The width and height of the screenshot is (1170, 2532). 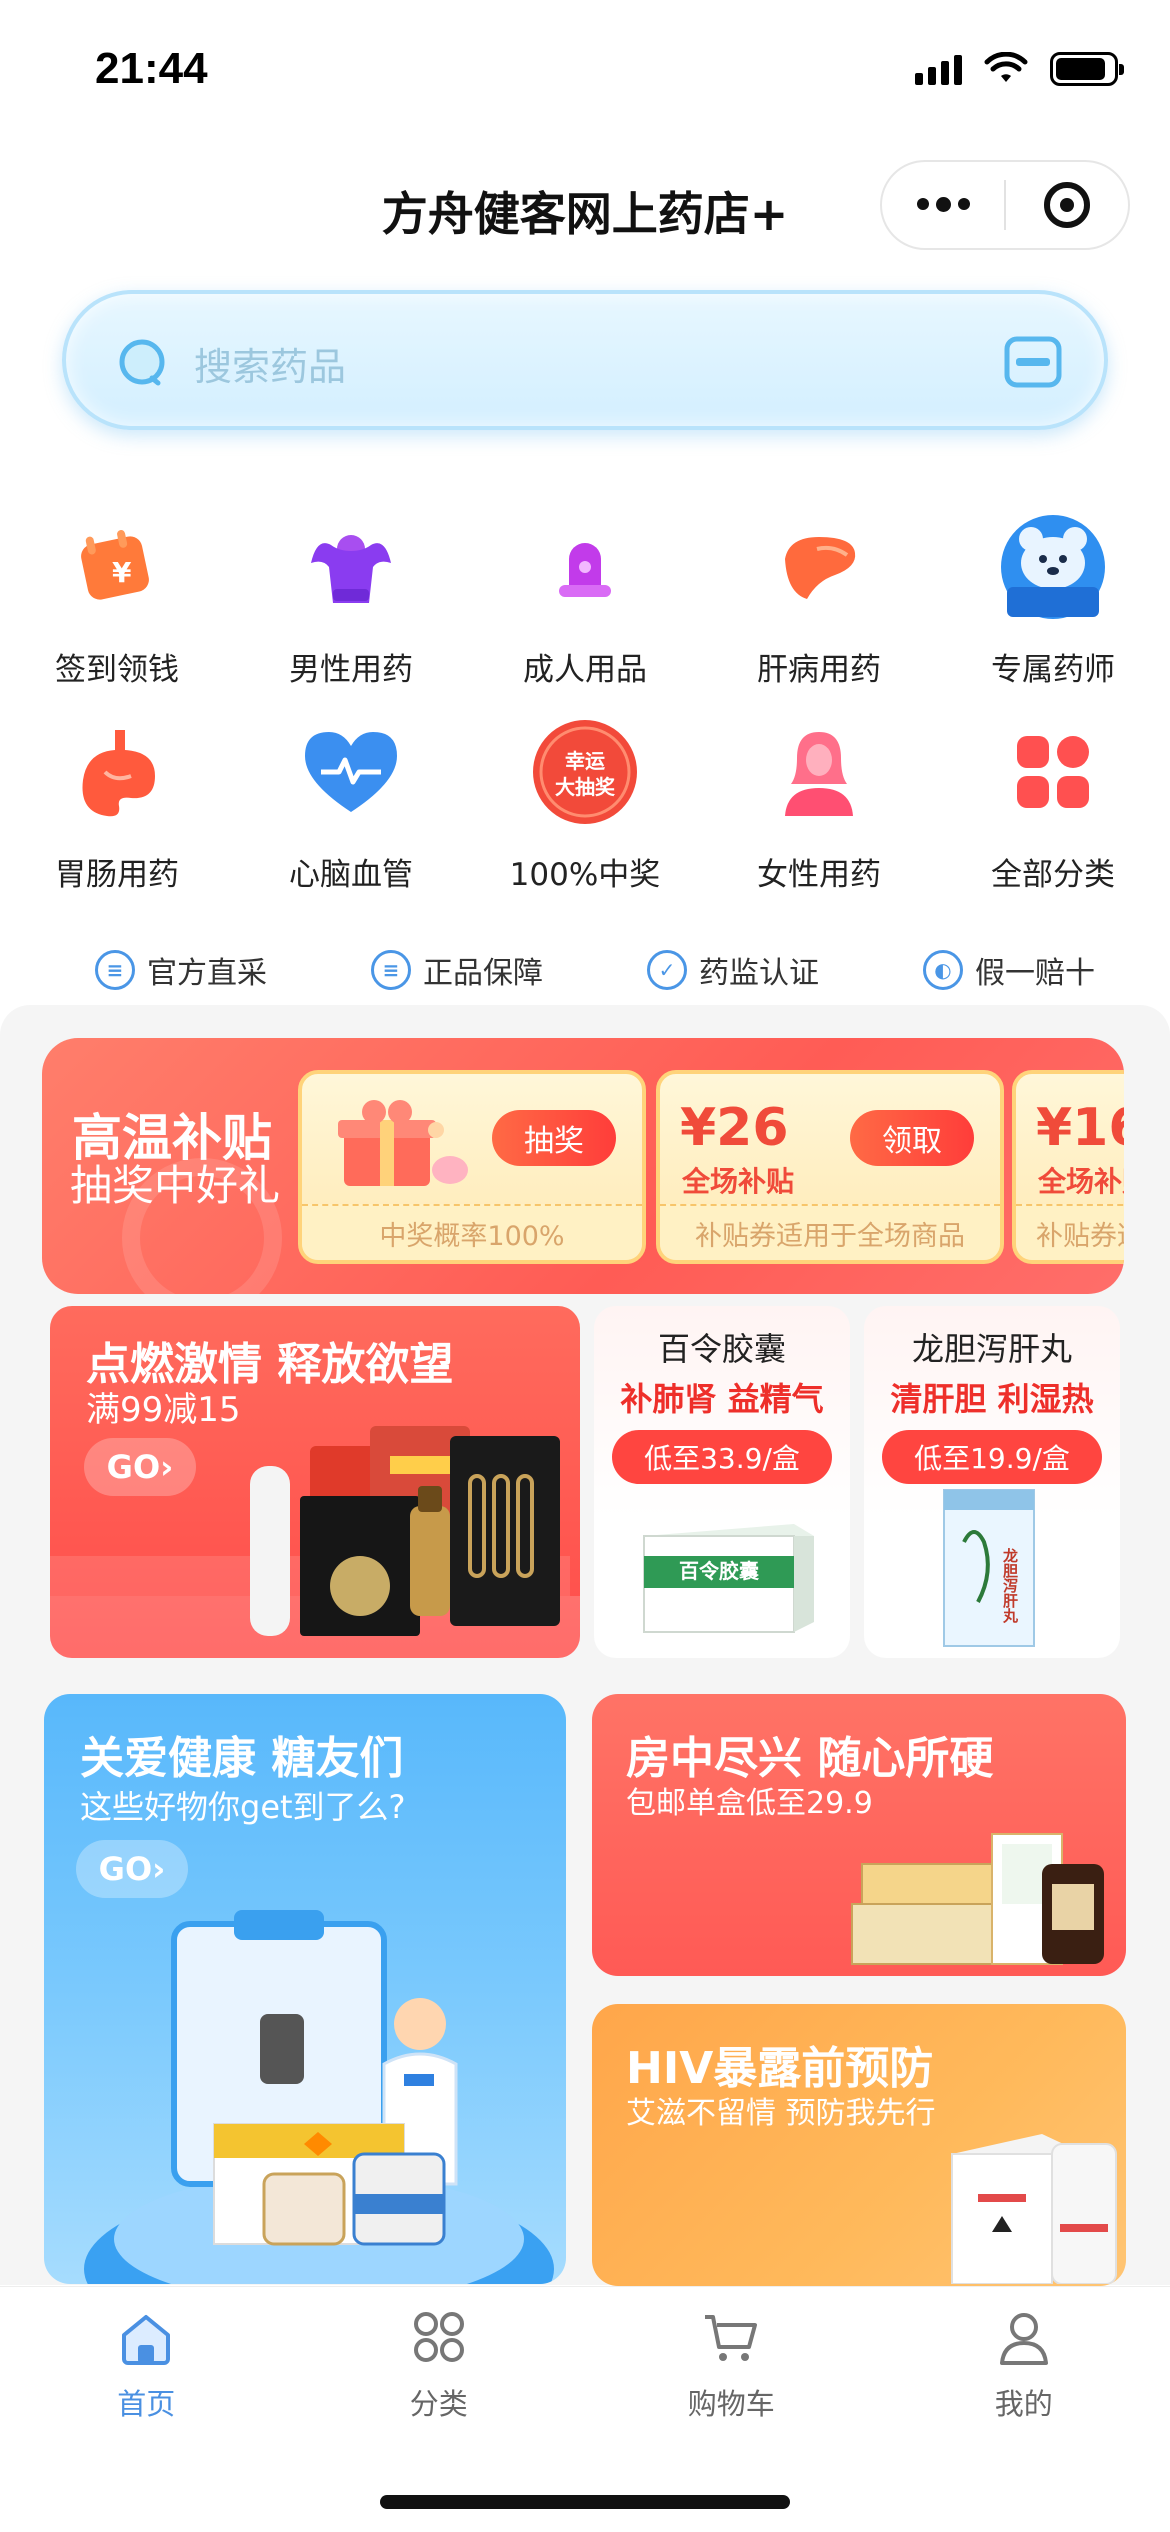 I want to click on pharmacist-bear-icon, so click(x=1053, y=567).